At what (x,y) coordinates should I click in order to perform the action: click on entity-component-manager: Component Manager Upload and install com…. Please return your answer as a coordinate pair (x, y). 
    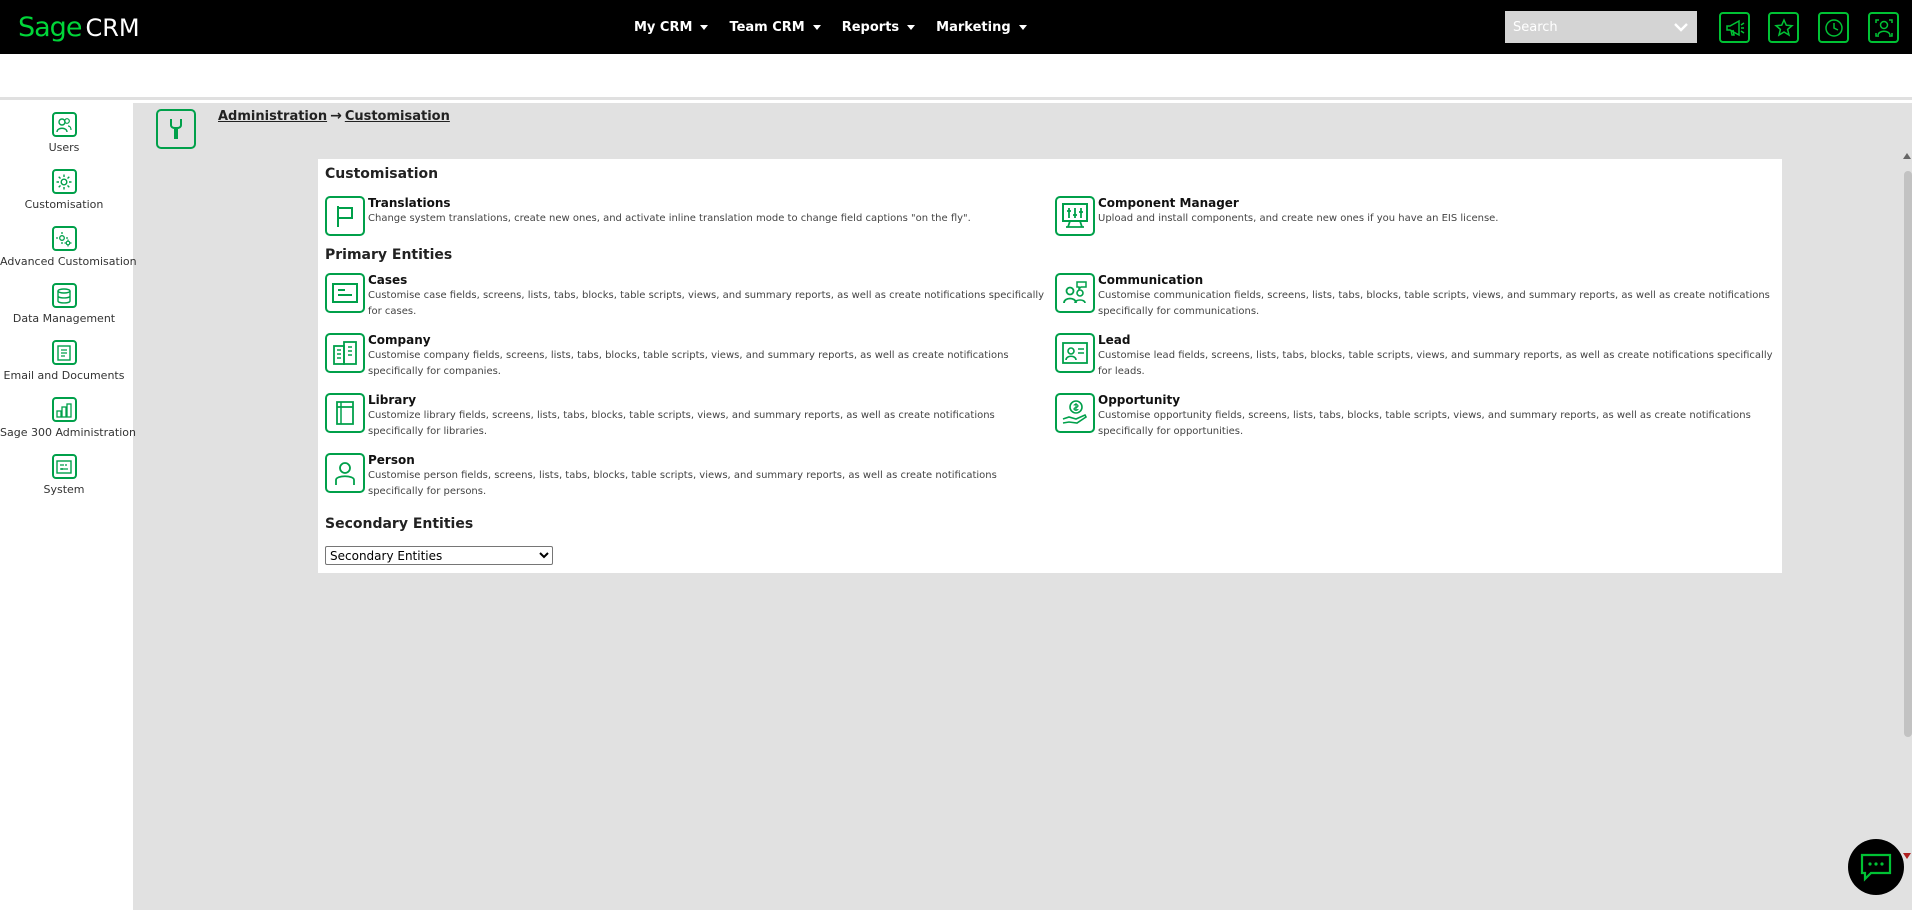
    Looking at the image, I should click on (1416, 216).